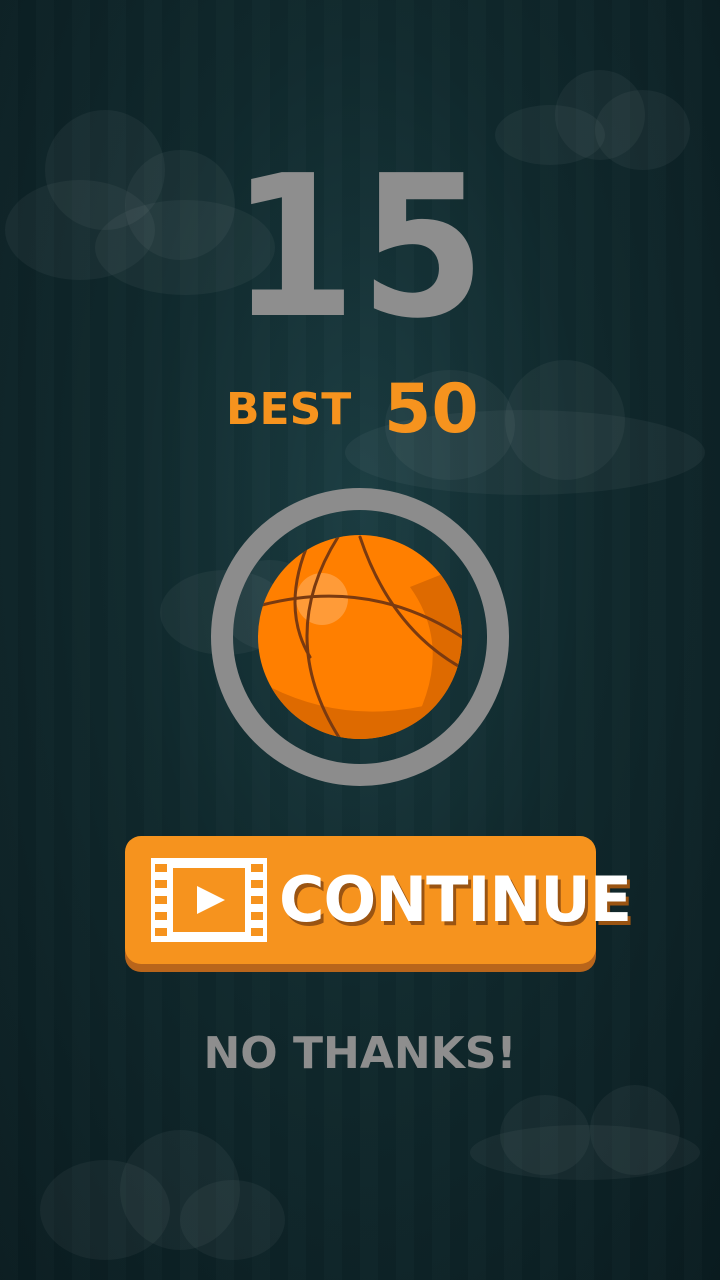 This screenshot has width=720, height=1280. What do you see at coordinates (360, 637) in the screenshot?
I see `basketball-icon` at bounding box center [360, 637].